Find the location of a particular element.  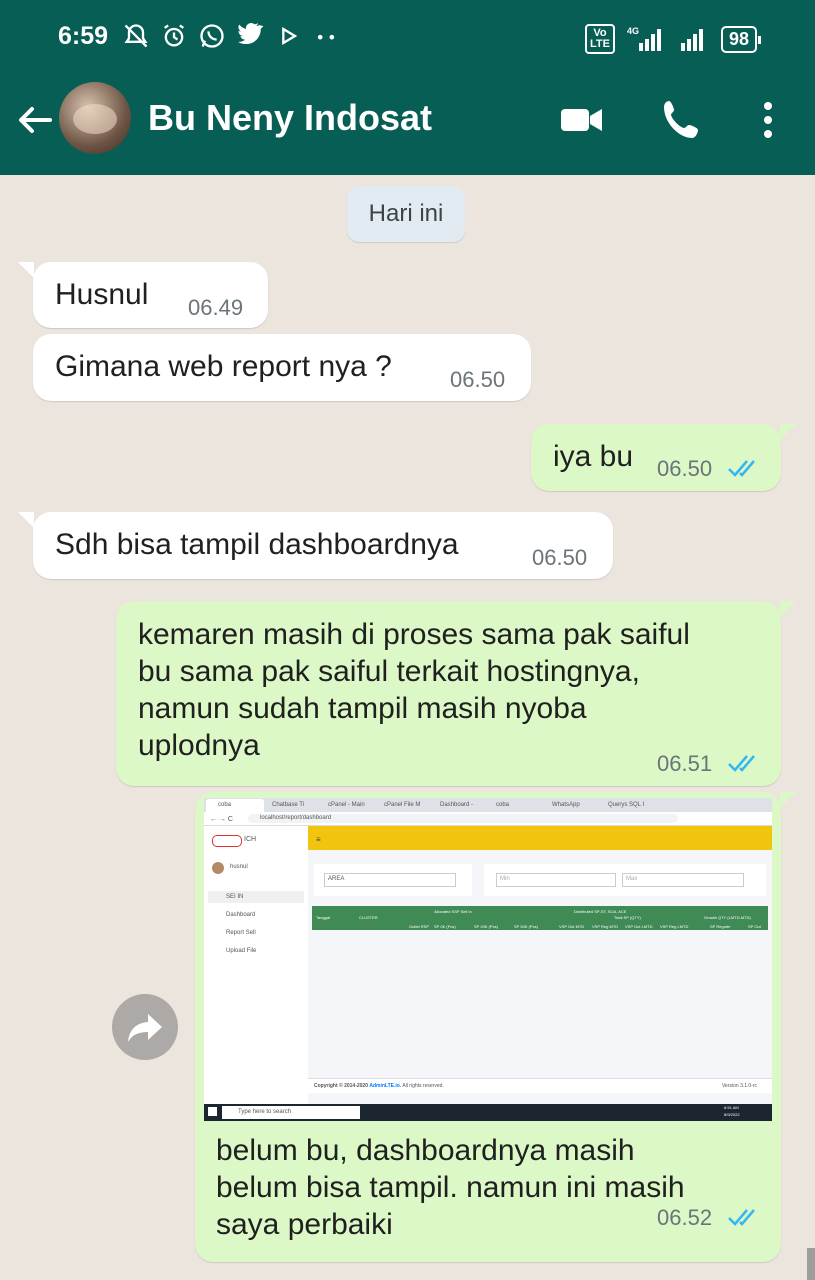

message-text: Gimana web report nya ? is located at coordinates (223, 366).